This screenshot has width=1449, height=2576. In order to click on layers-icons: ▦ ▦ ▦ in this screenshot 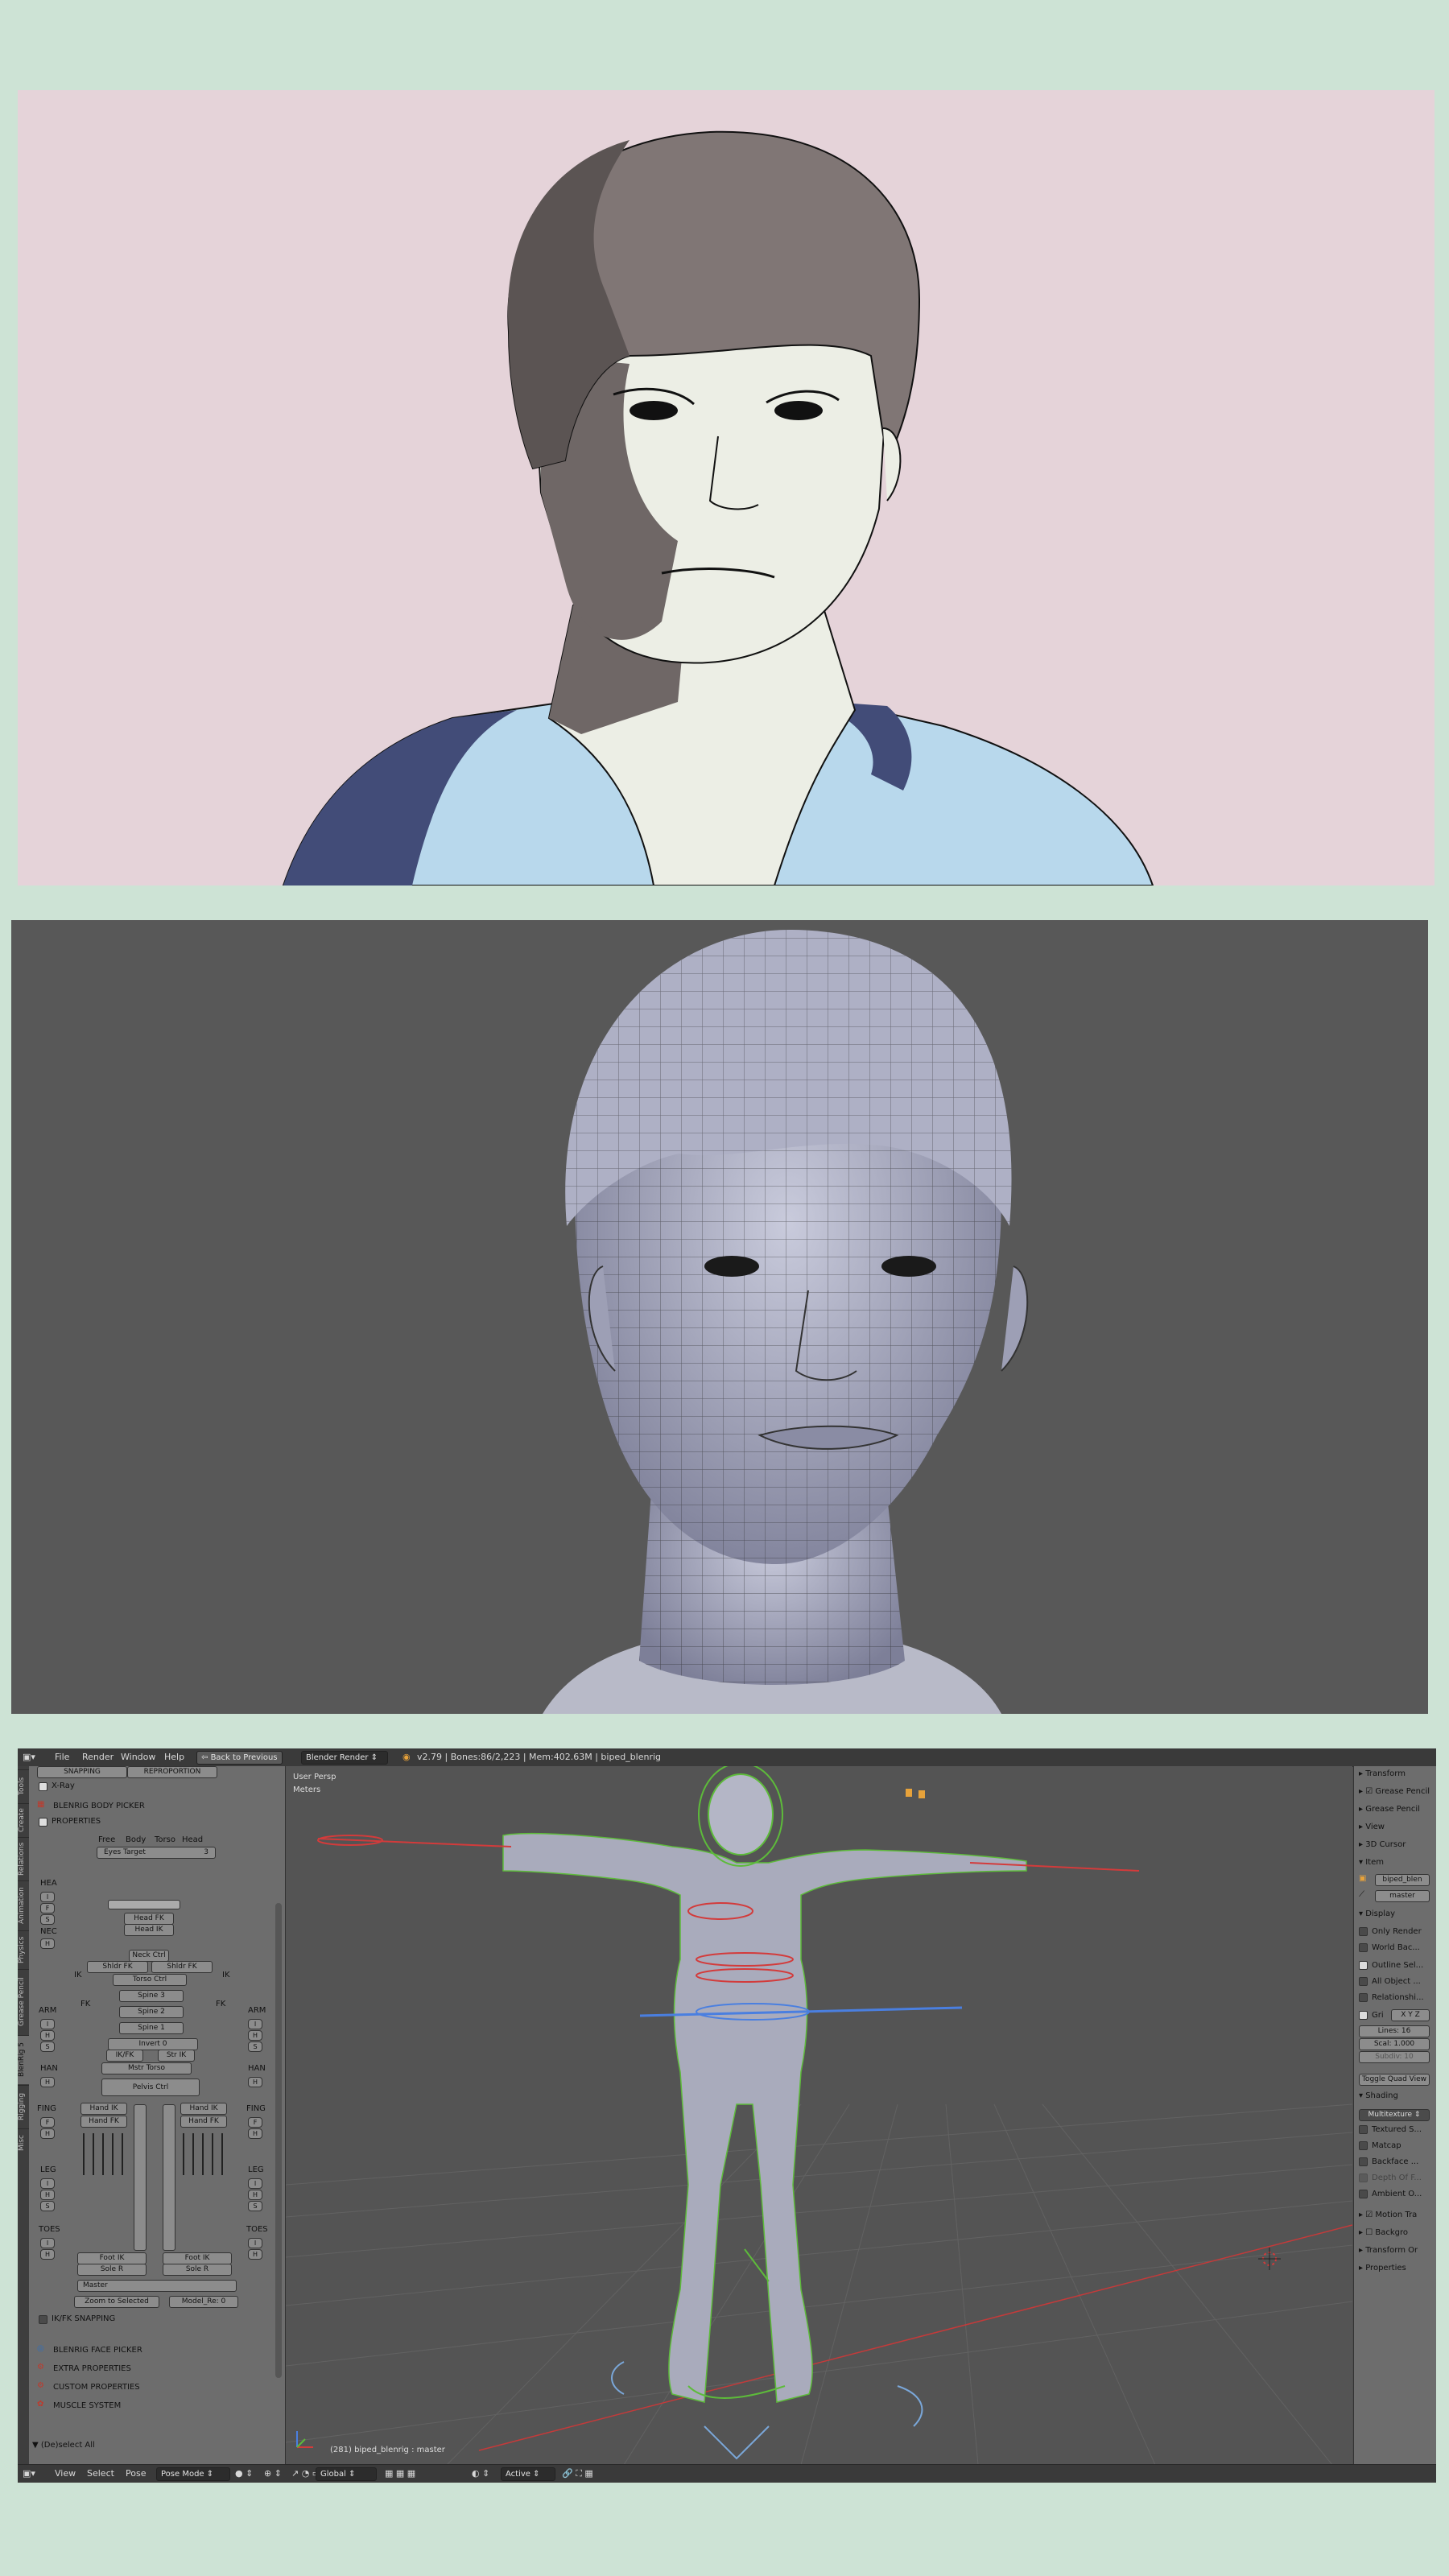, I will do `click(400, 2473)`.